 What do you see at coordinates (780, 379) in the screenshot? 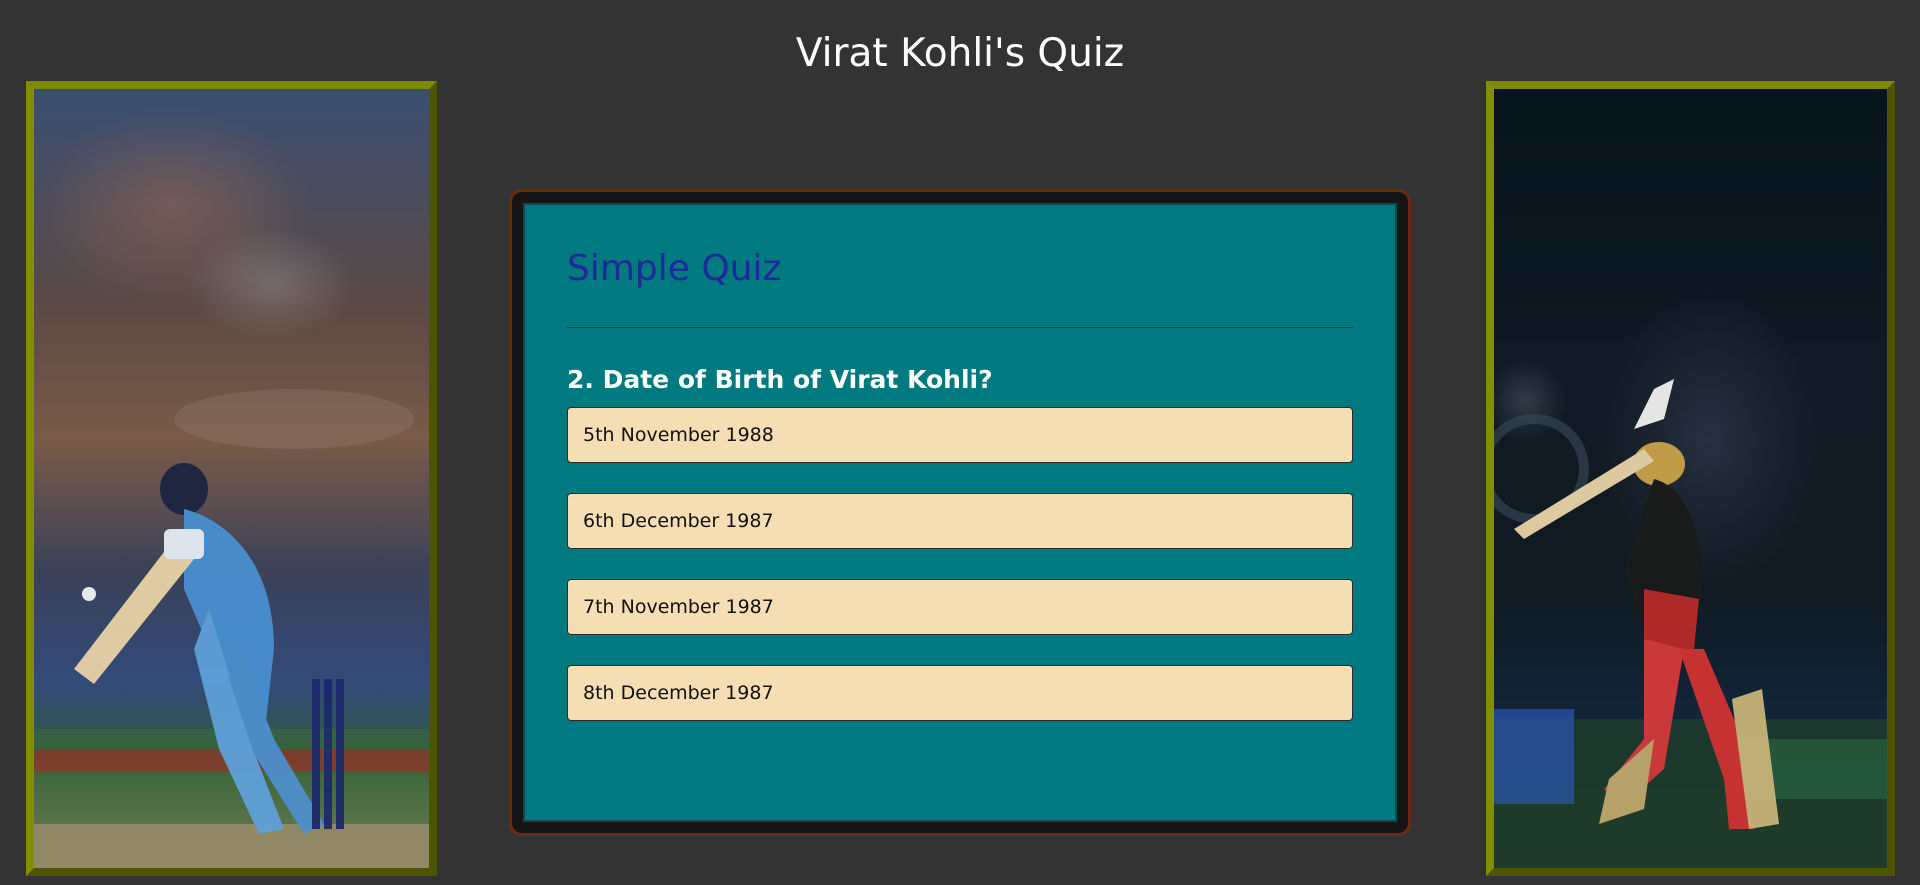
I see `question-text: 2. Date of Birth of Virat Kohli?` at bounding box center [780, 379].